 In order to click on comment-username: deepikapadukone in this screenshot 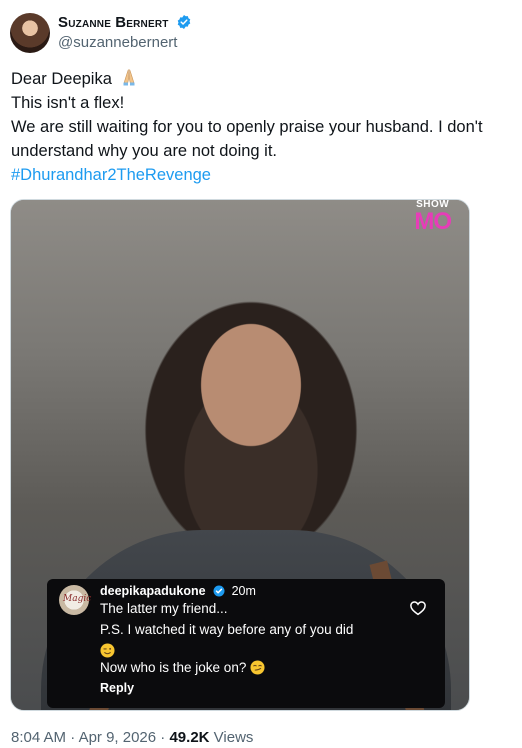, I will do `click(153, 591)`.